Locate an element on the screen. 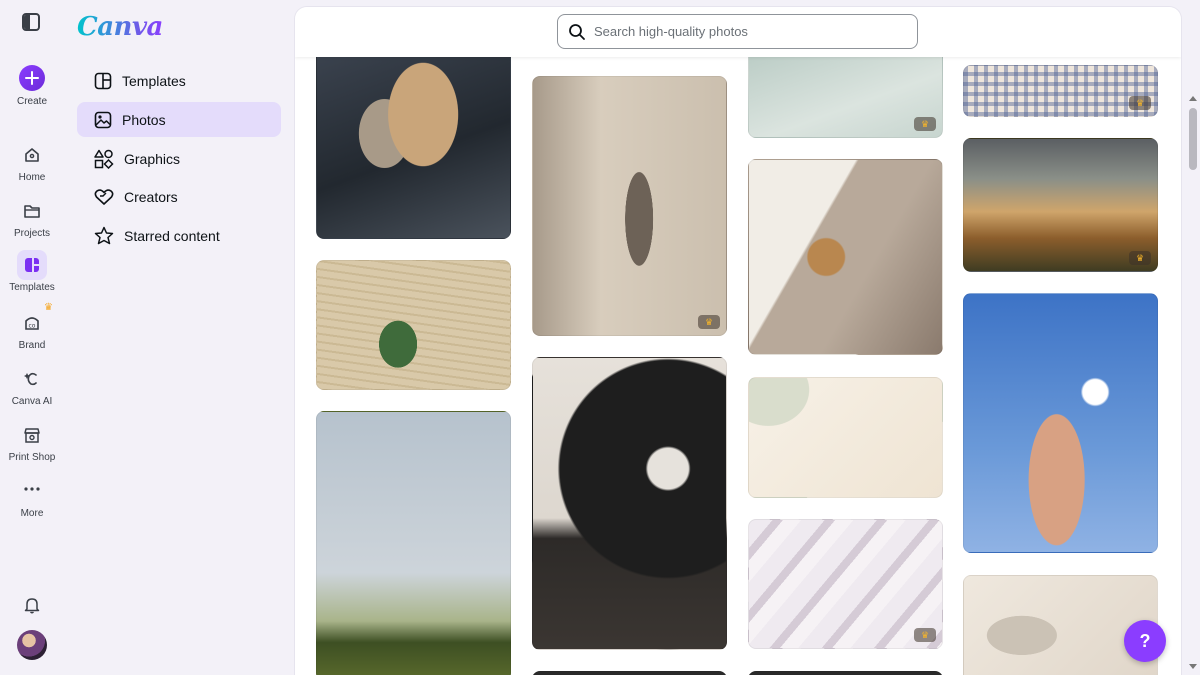 The image size is (1200, 675). rail-item-brand: co ♛ Brand is located at coordinates (32, 327).